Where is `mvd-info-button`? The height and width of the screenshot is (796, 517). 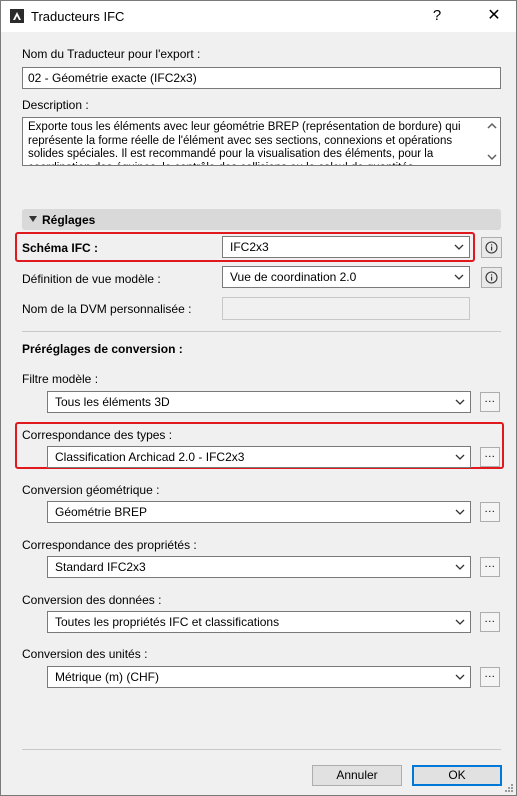
mvd-info-button is located at coordinates (491, 277).